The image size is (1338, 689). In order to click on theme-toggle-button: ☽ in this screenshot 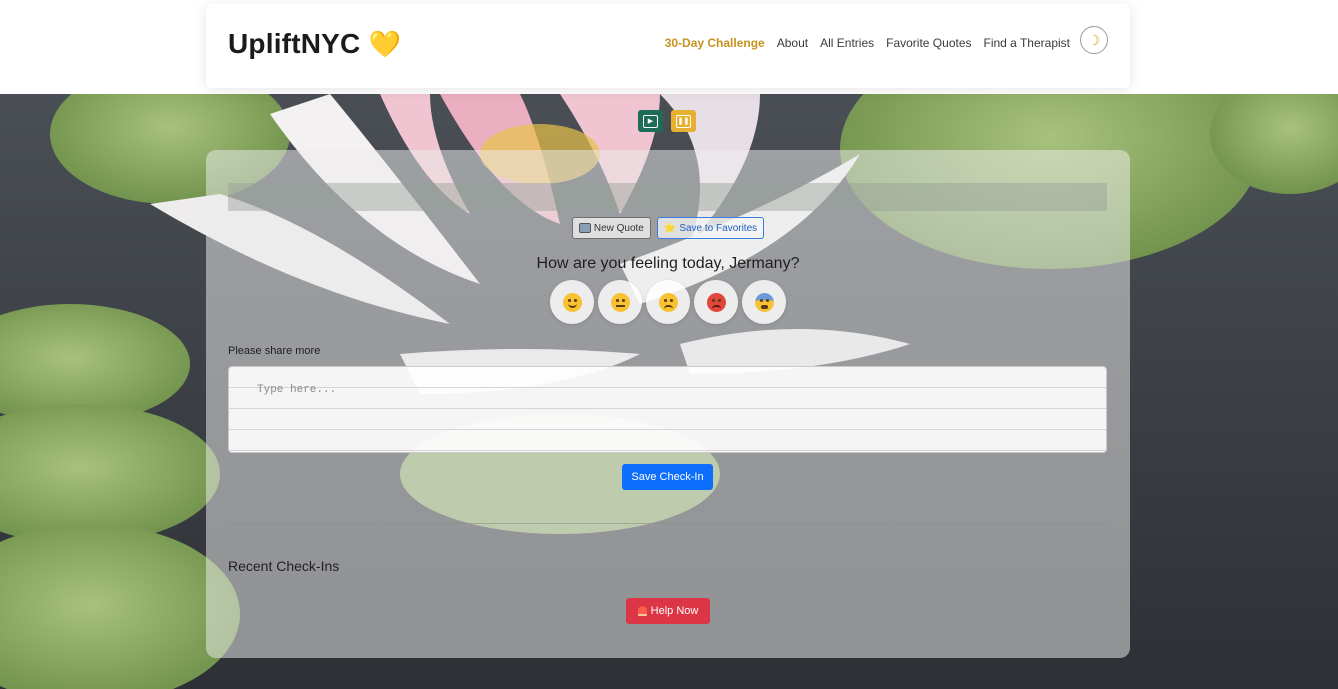, I will do `click(1094, 40)`.